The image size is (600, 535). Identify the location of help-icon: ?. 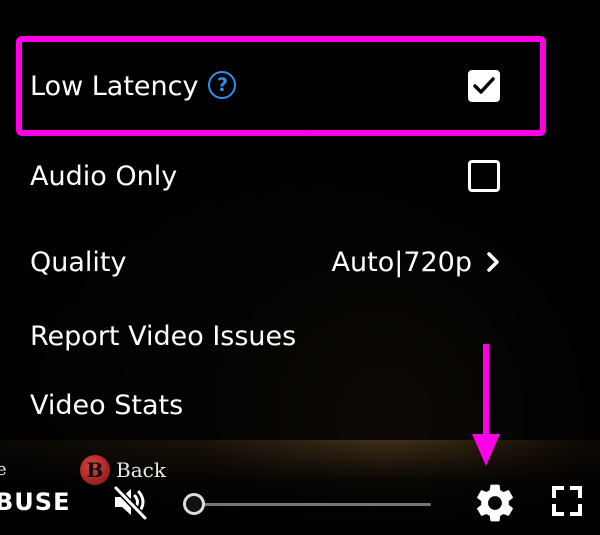
(222, 84).